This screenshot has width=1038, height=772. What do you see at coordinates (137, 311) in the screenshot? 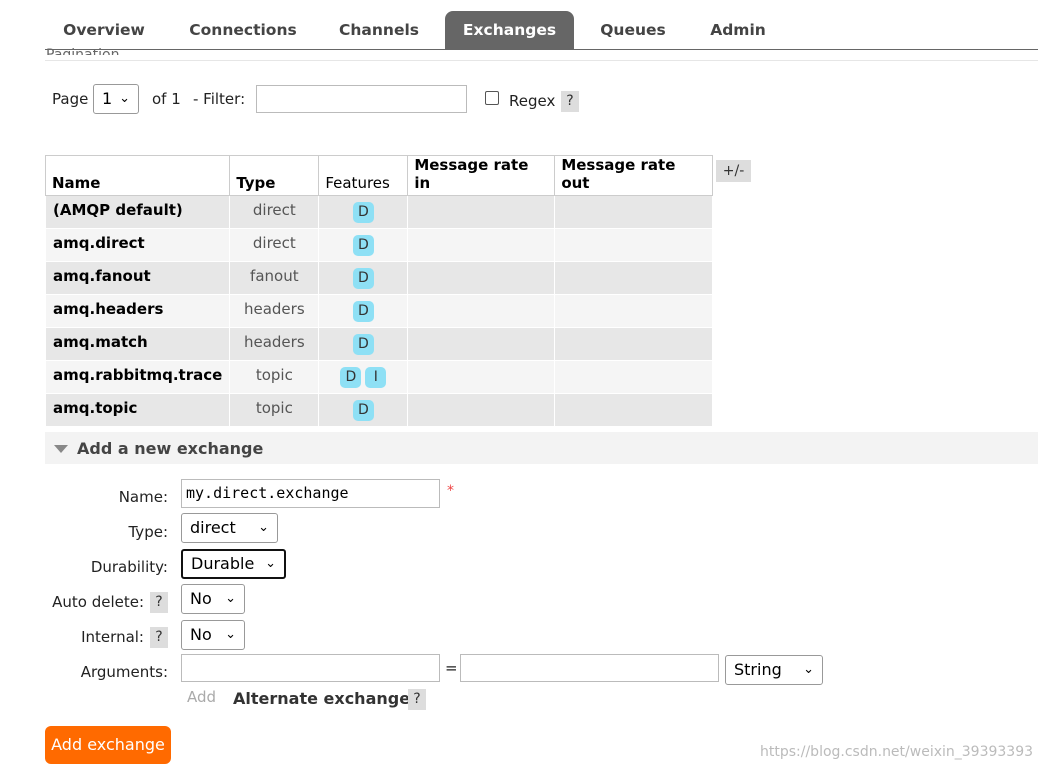
I see `exchange-name-link: amq.headers` at bounding box center [137, 311].